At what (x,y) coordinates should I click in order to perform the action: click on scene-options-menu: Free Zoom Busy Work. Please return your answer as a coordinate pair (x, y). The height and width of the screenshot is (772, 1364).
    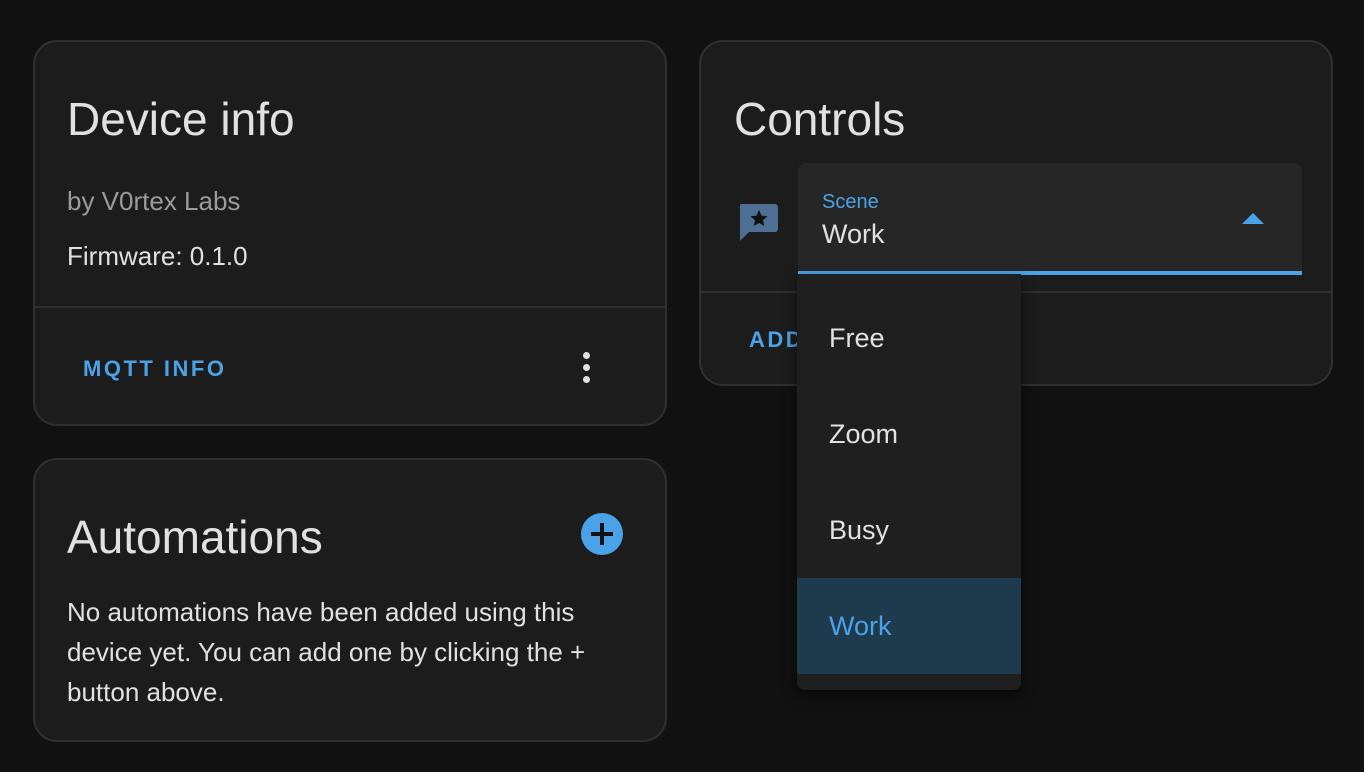
    Looking at the image, I should click on (909, 482).